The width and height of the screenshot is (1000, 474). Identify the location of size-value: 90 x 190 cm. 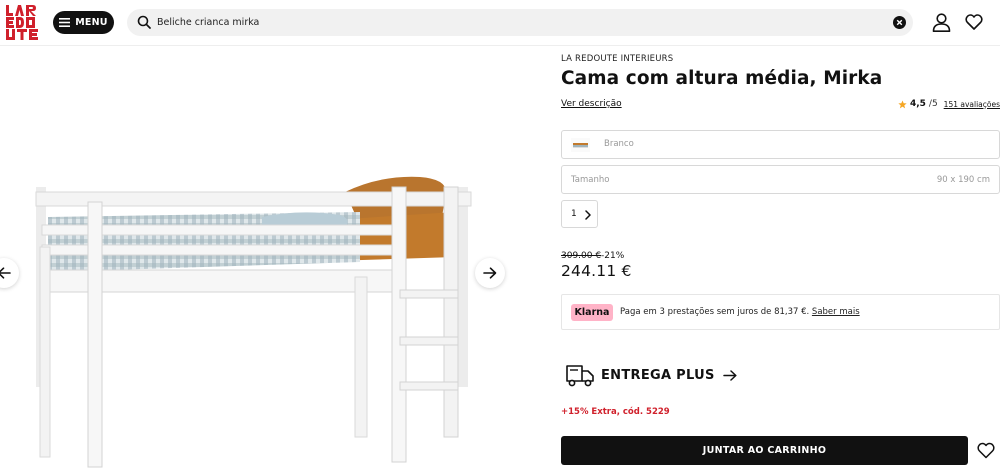
(963, 180).